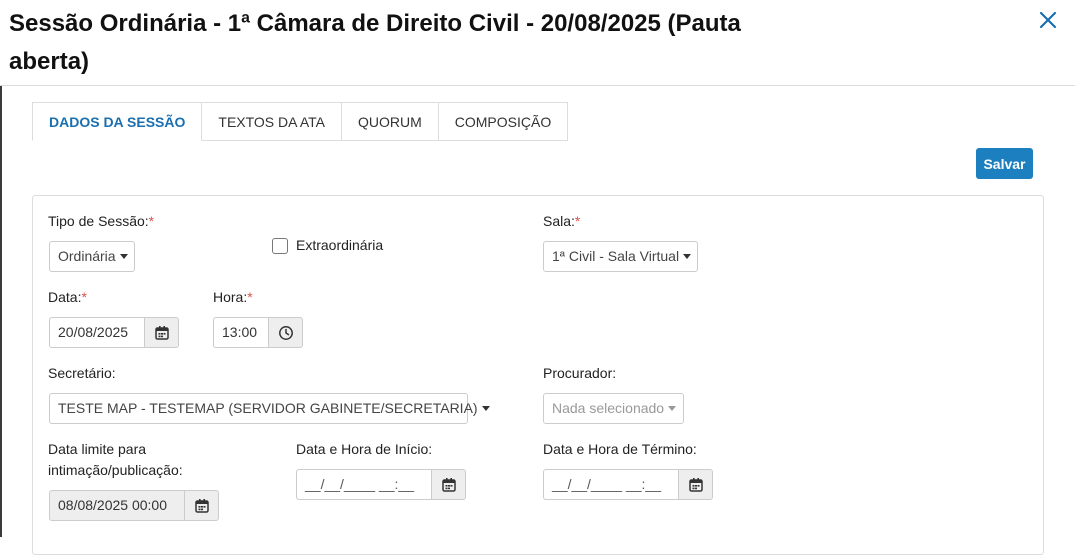  What do you see at coordinates (608, 408) in the screenshot?
I see `procurador-value: Nada selecionado` at bounding box center [608, 408].